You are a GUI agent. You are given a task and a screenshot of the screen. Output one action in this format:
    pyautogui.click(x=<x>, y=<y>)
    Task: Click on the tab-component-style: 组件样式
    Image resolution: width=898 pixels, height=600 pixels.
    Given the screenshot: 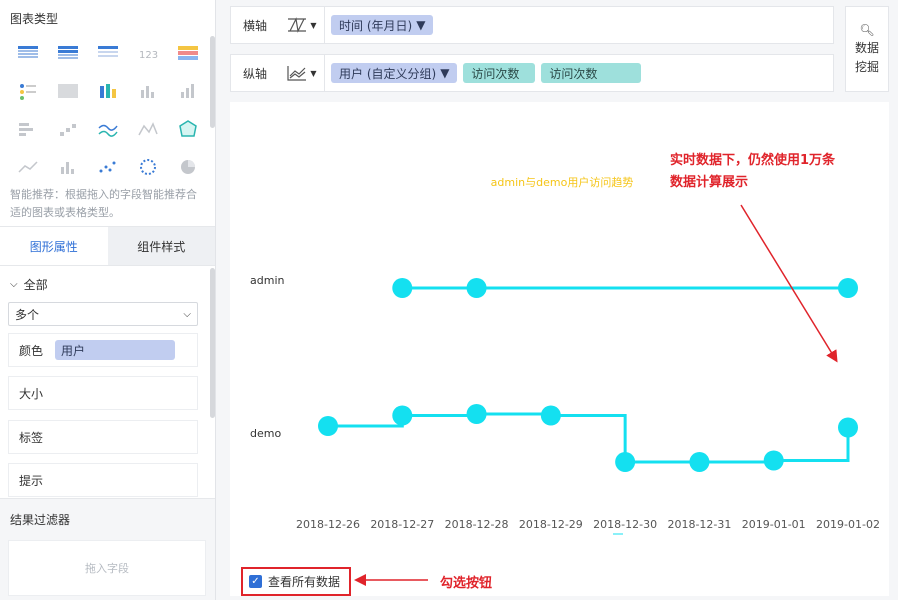 What is the action you would take?
    pyautogui.click(x=161, y=246)
    